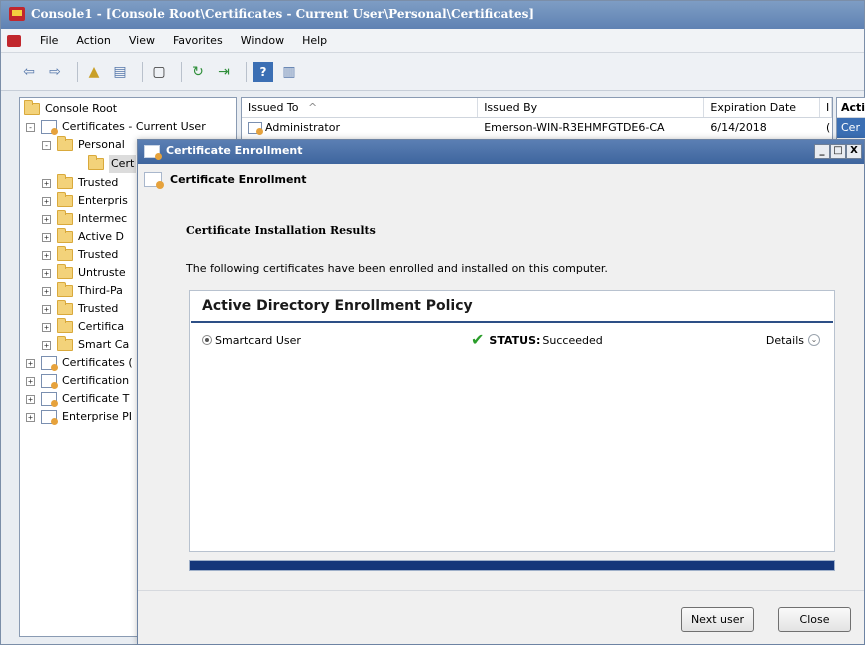 The image size is (865, 645). Describe the element at coordinates (83, 237) in the screenshot. I see `tree-item-active-directory: + Active D` at that location.